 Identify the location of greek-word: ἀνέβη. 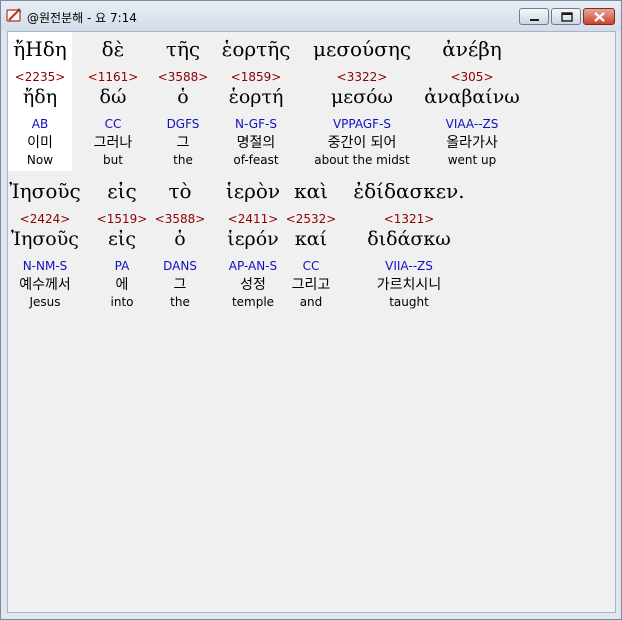
(472, 49).